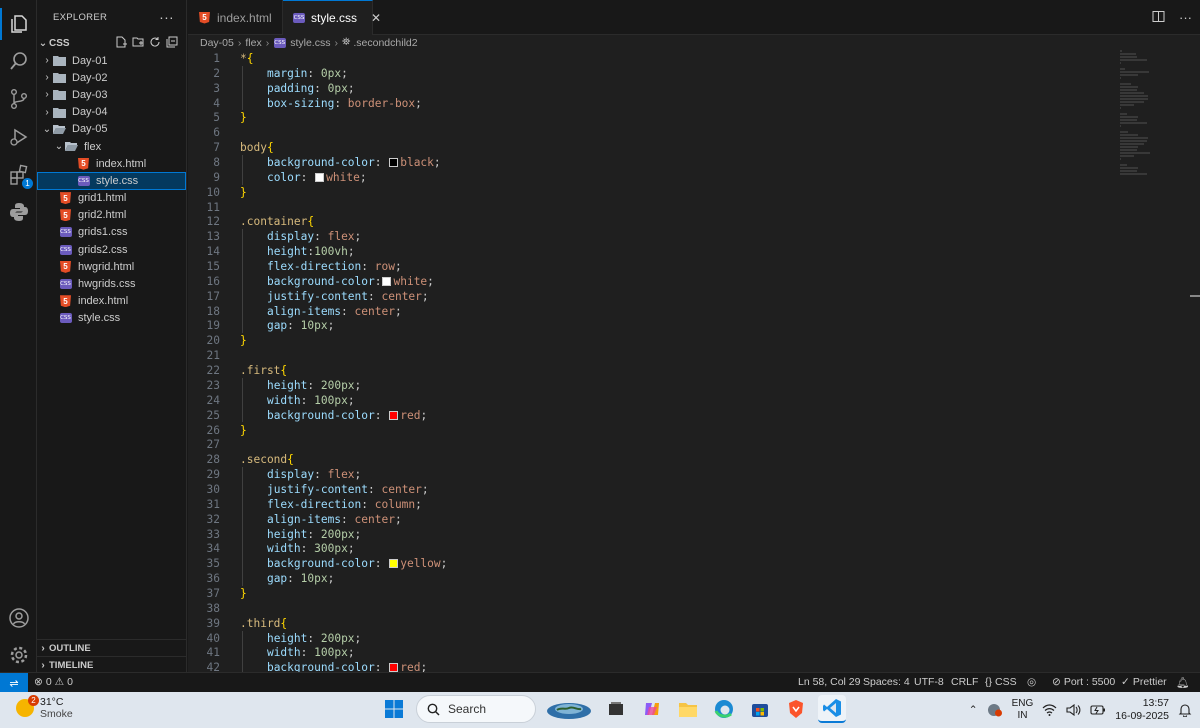  I want to click on chevron-up-icon: ⌃, so click(973, 710).